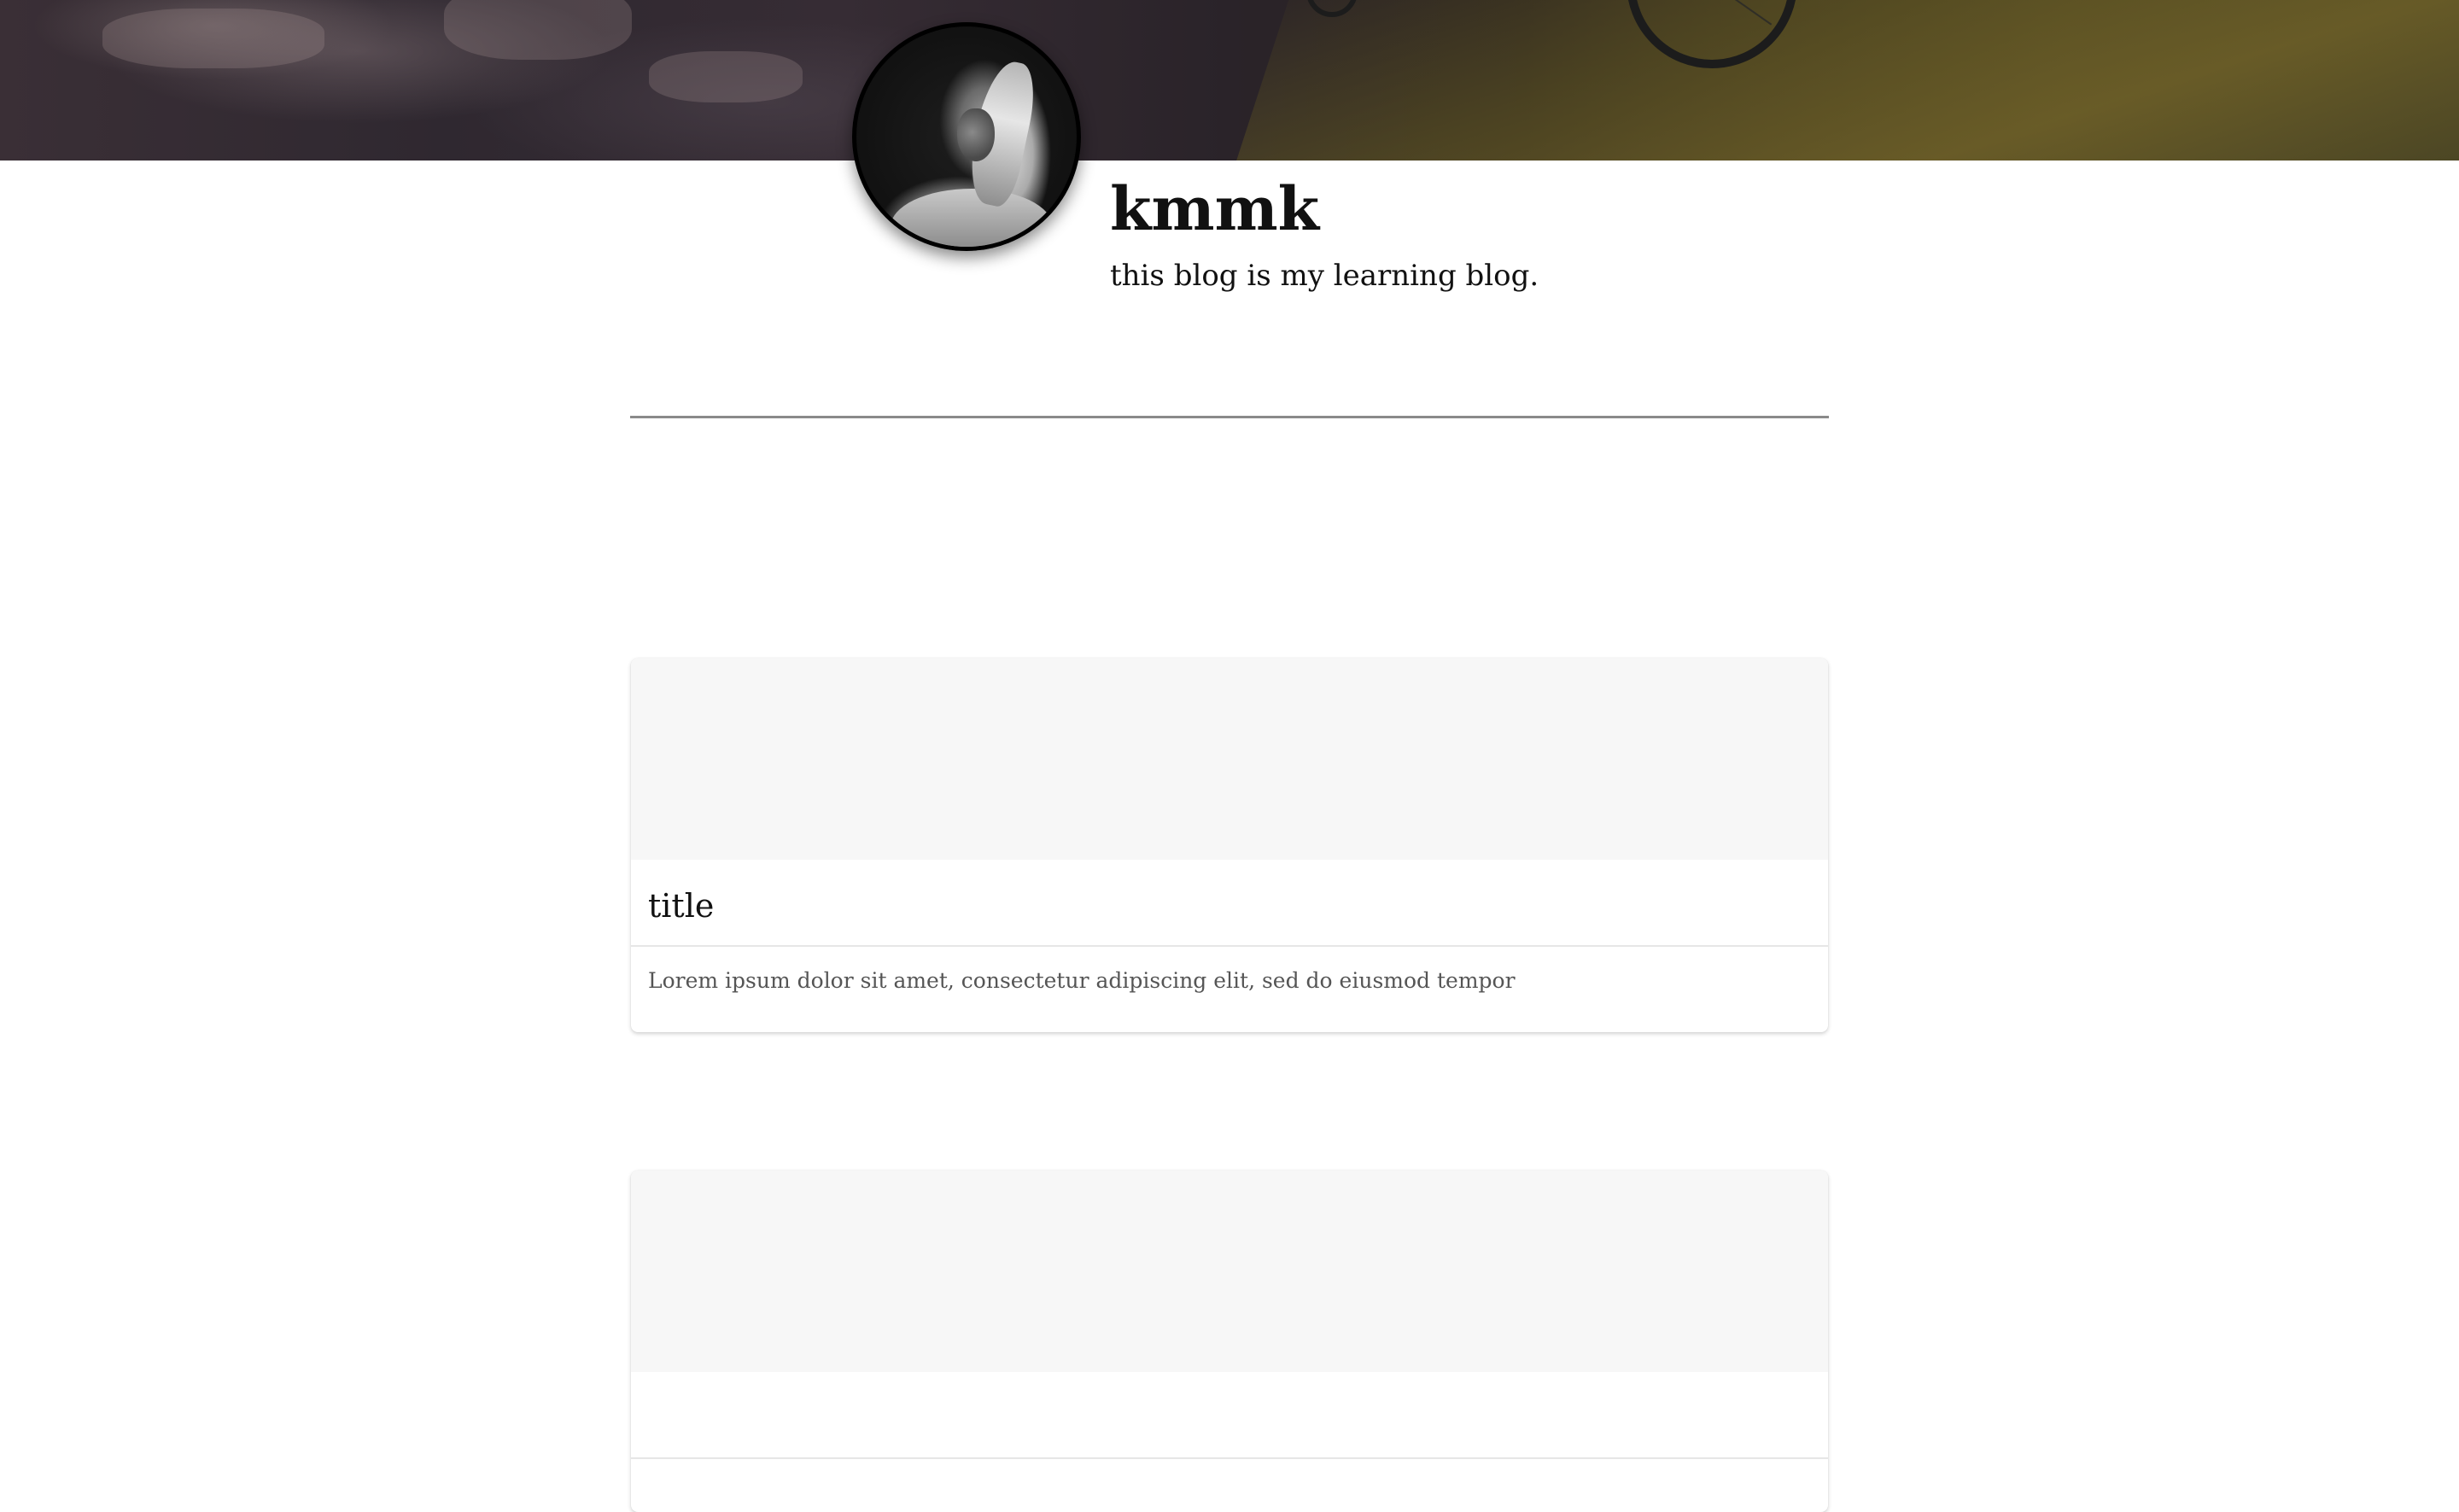 This screenshot has width=2459, height=1512. Describe the element at coordinates (1229, 903) in the screenshot. I see `post-card-title: title` at that location.